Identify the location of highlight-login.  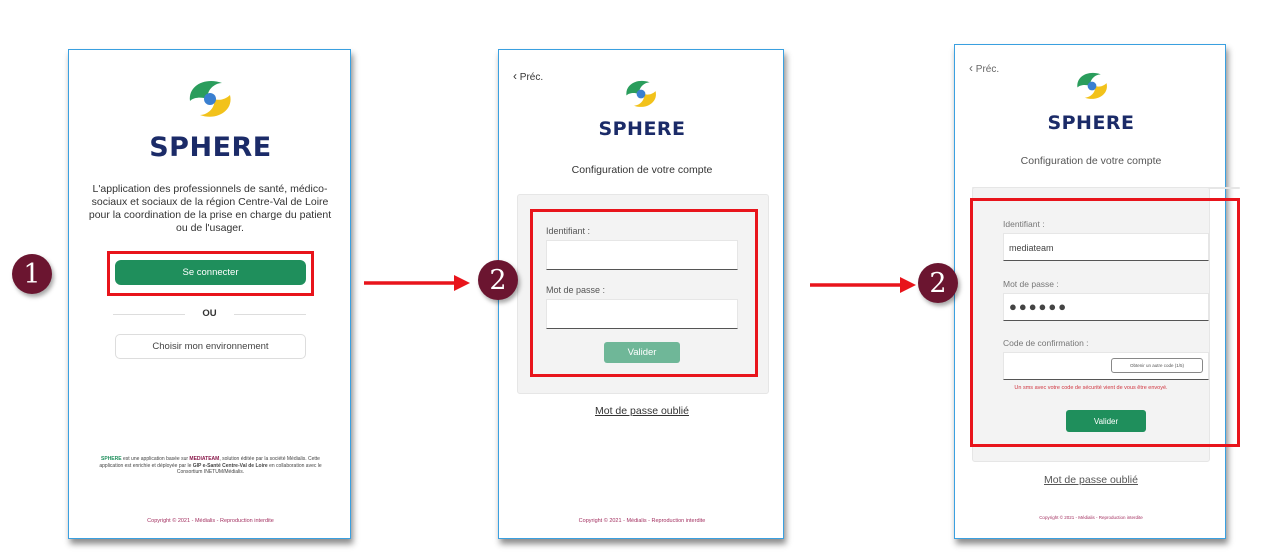
(210, 273).